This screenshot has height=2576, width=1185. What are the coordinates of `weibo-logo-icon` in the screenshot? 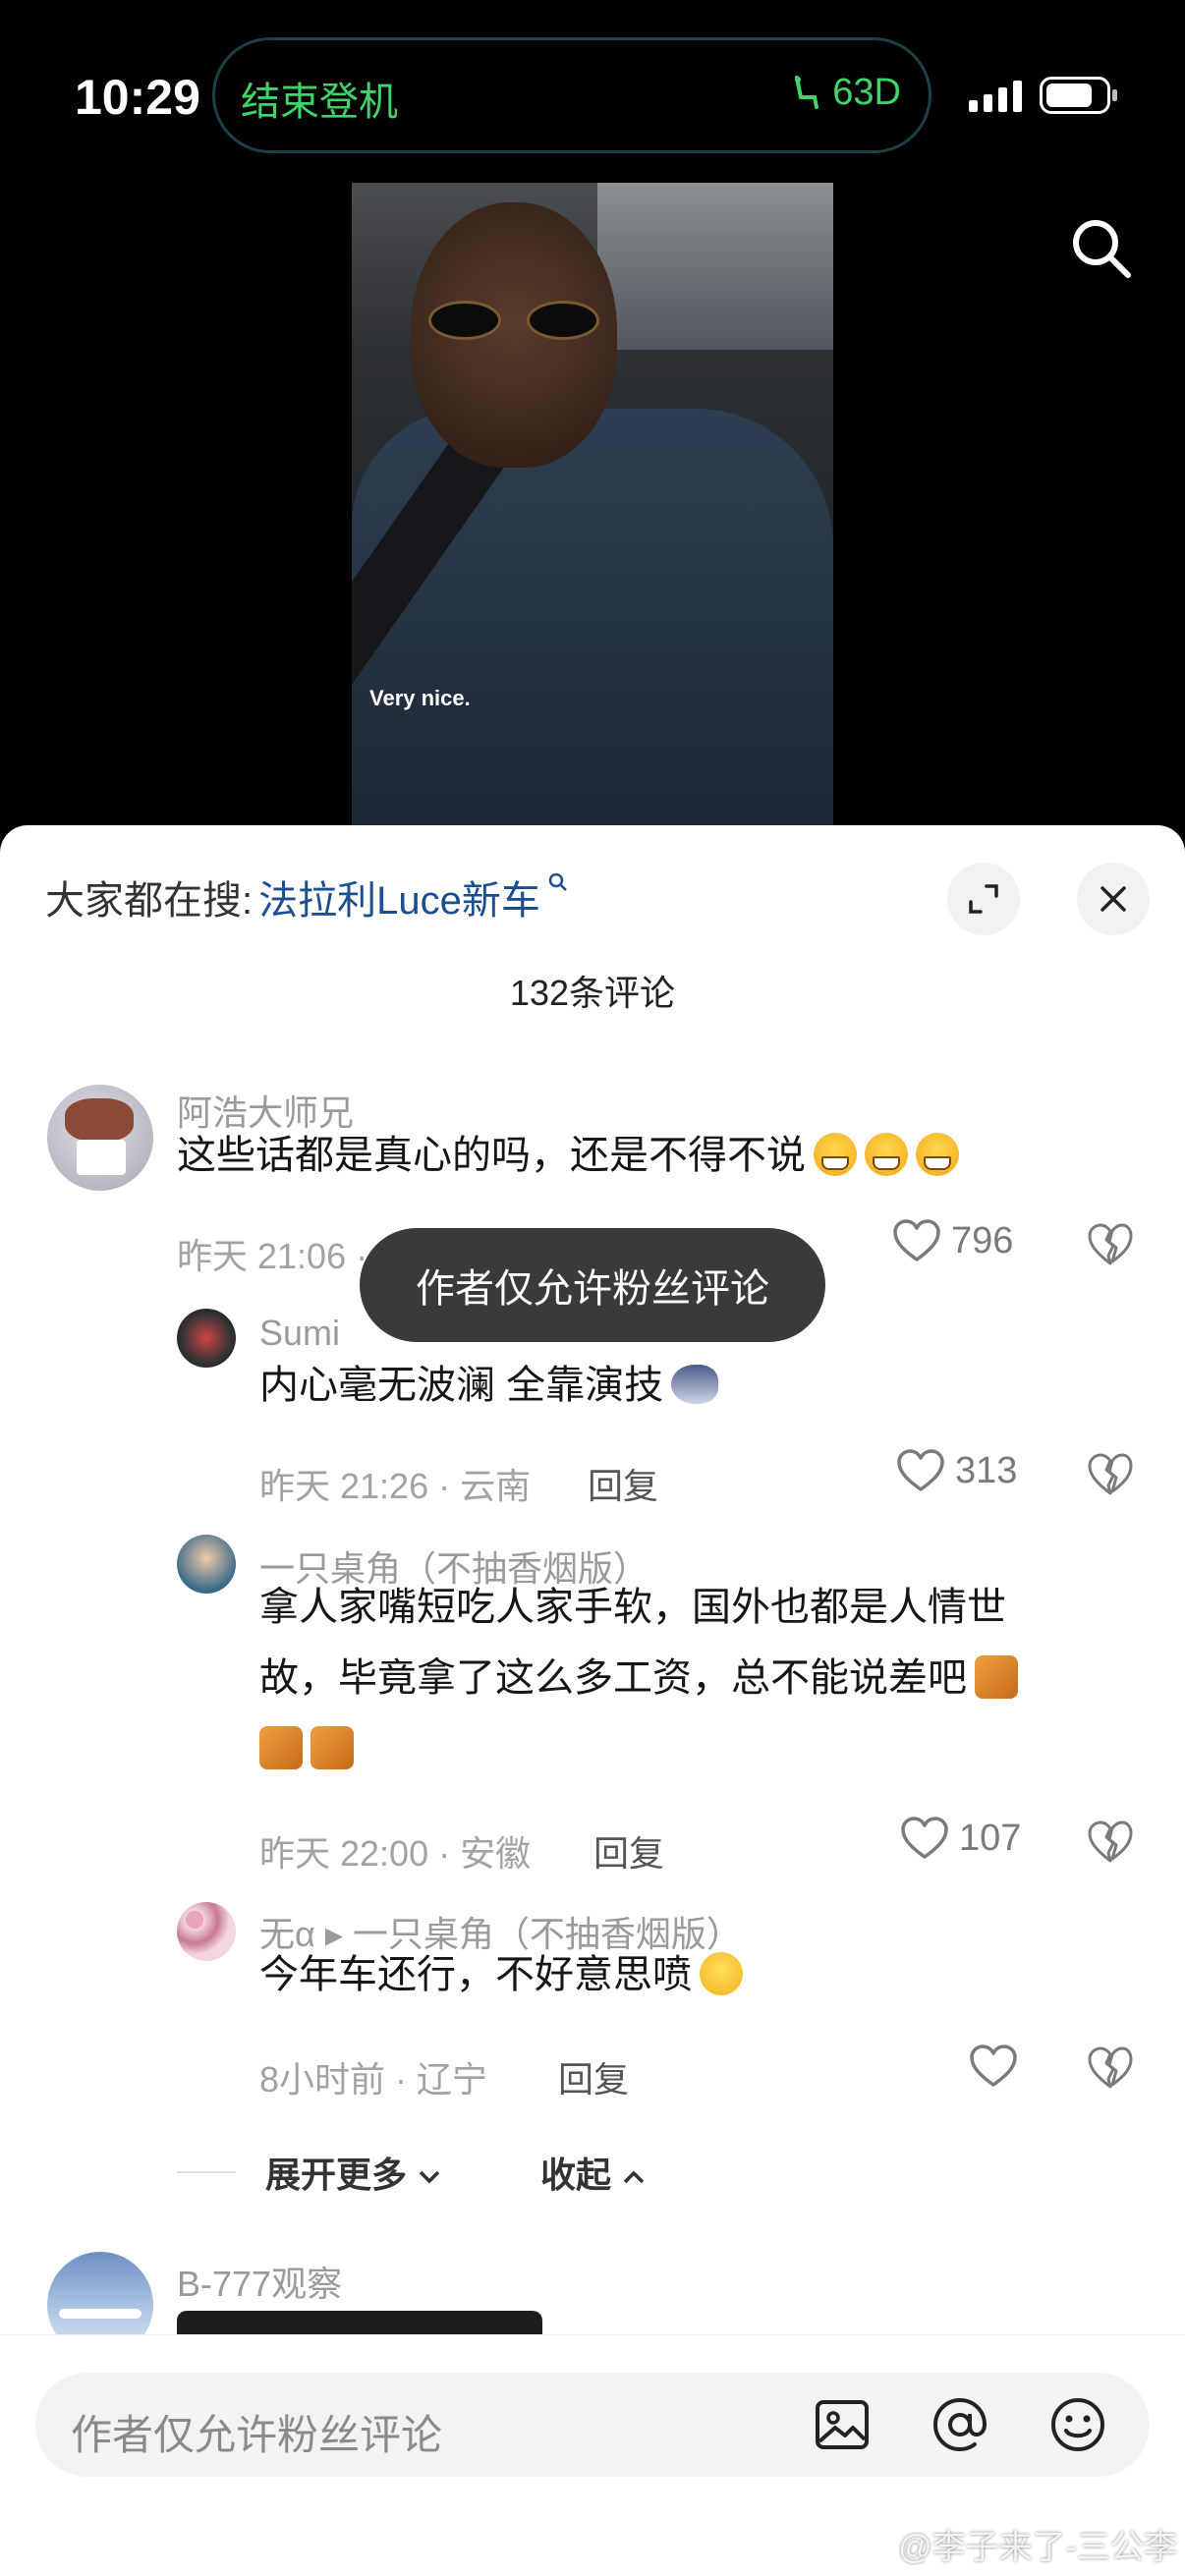 It's located at (874, 2545).